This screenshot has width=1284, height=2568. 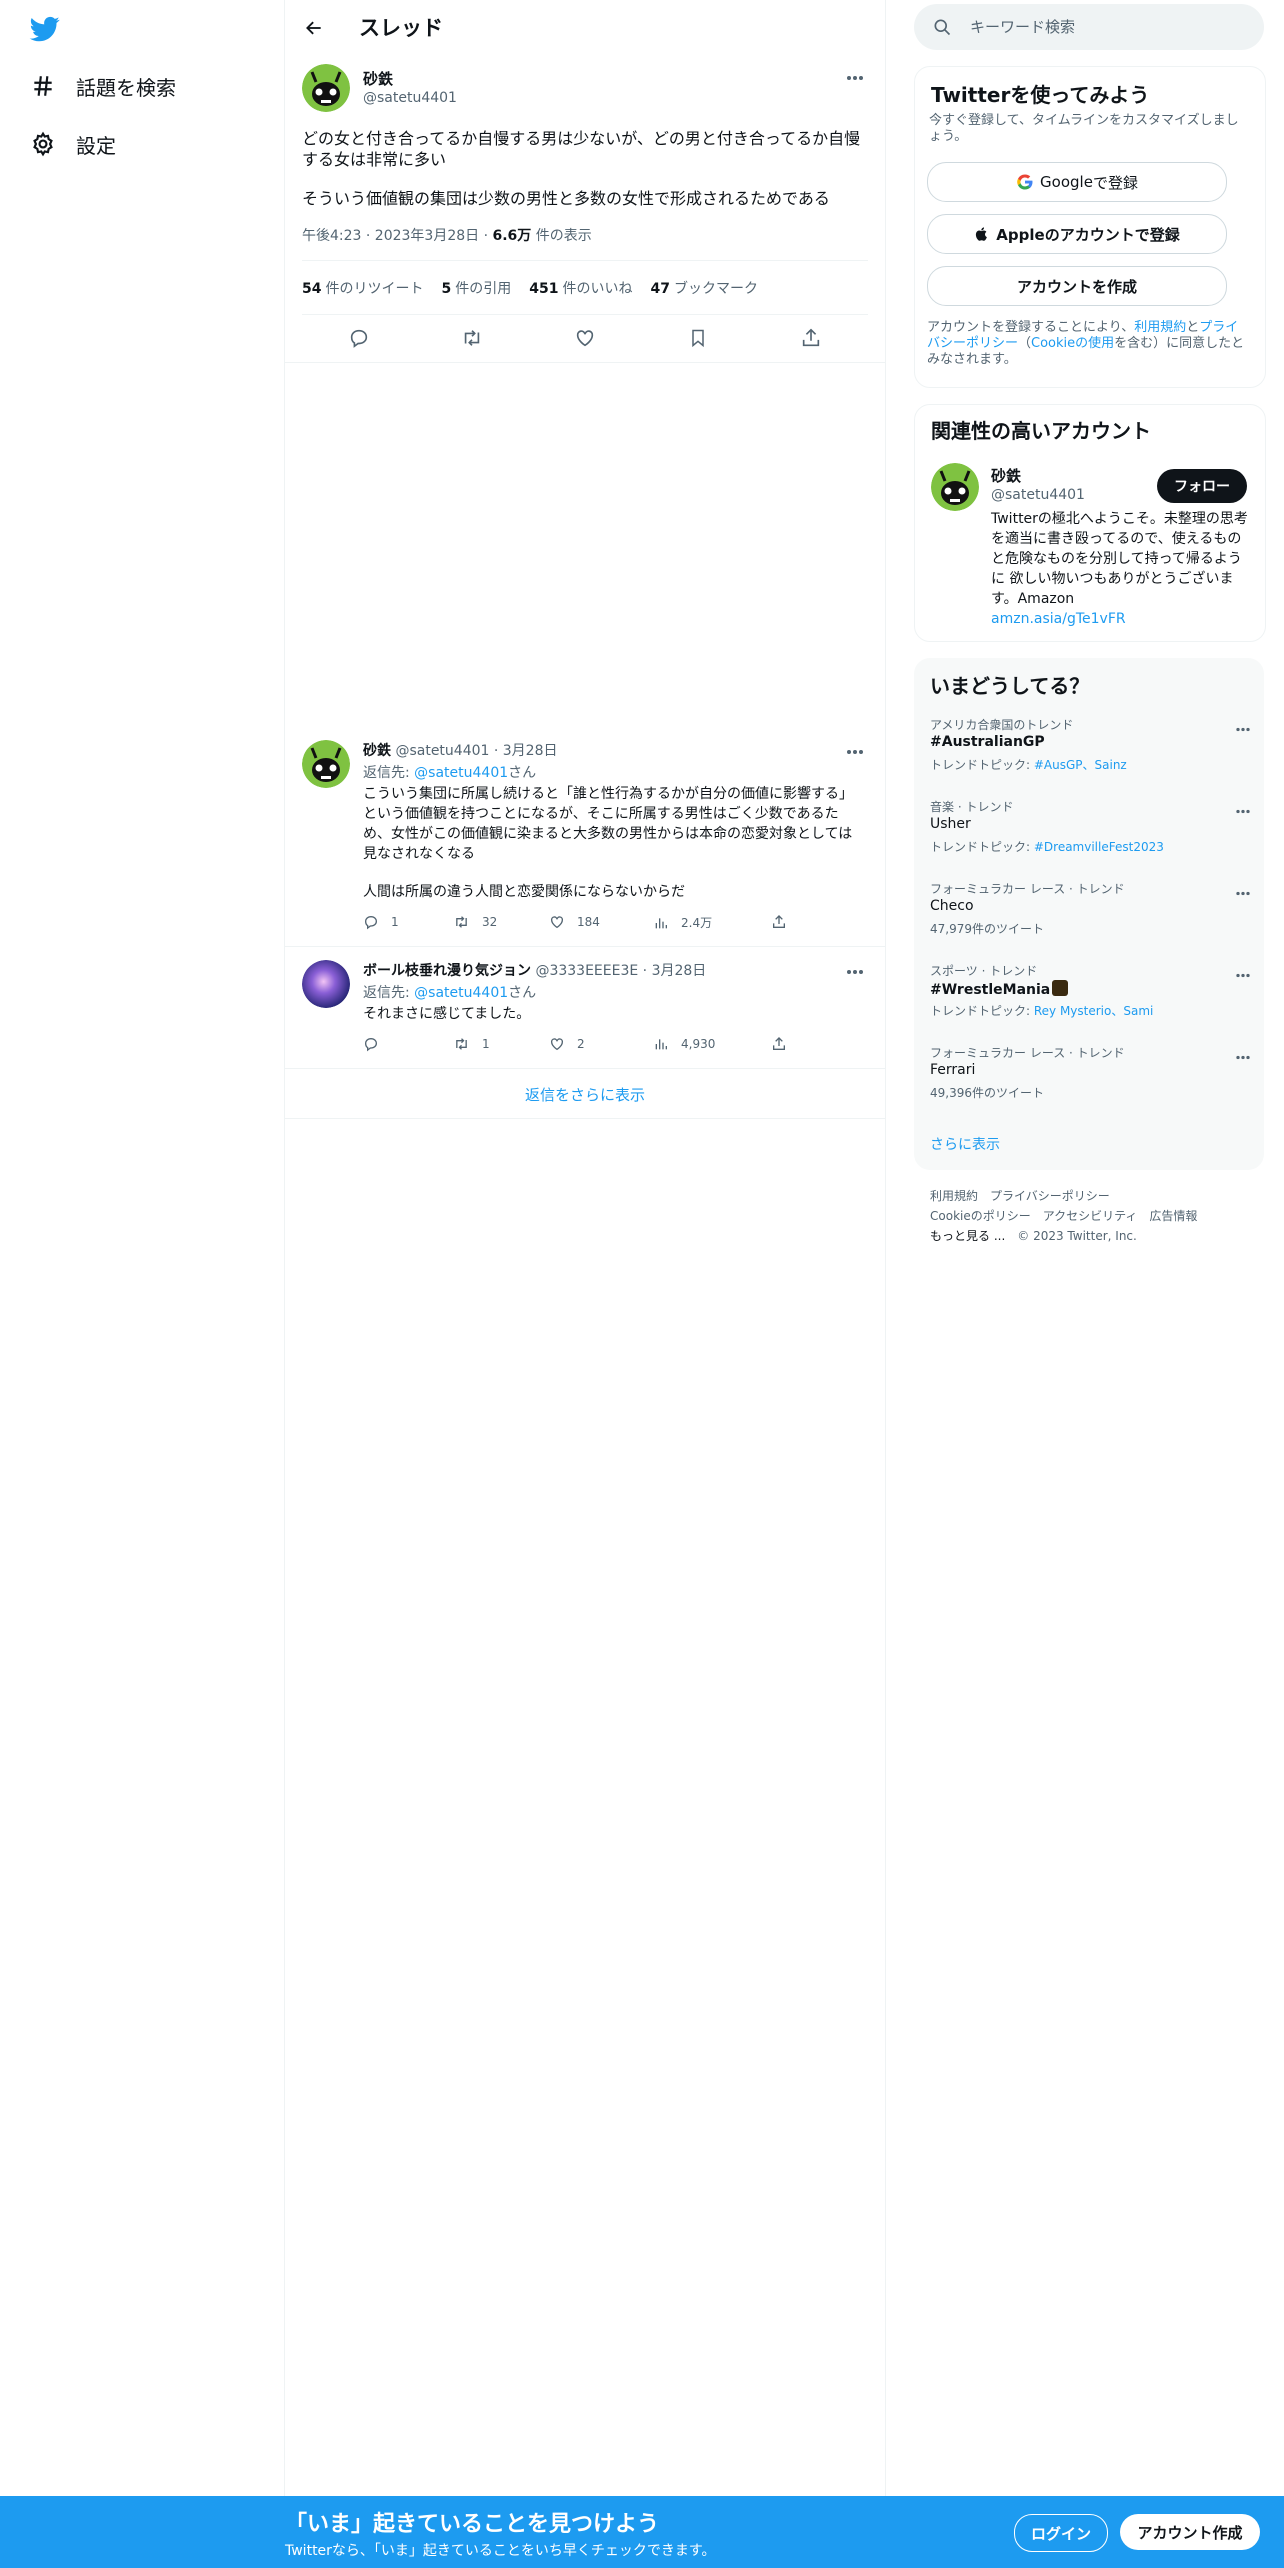 I want to click on trend-item: フォーミュラカー レース · トレンド Ferrari 49,396件のツイート, so click(x=1090, y=1079).